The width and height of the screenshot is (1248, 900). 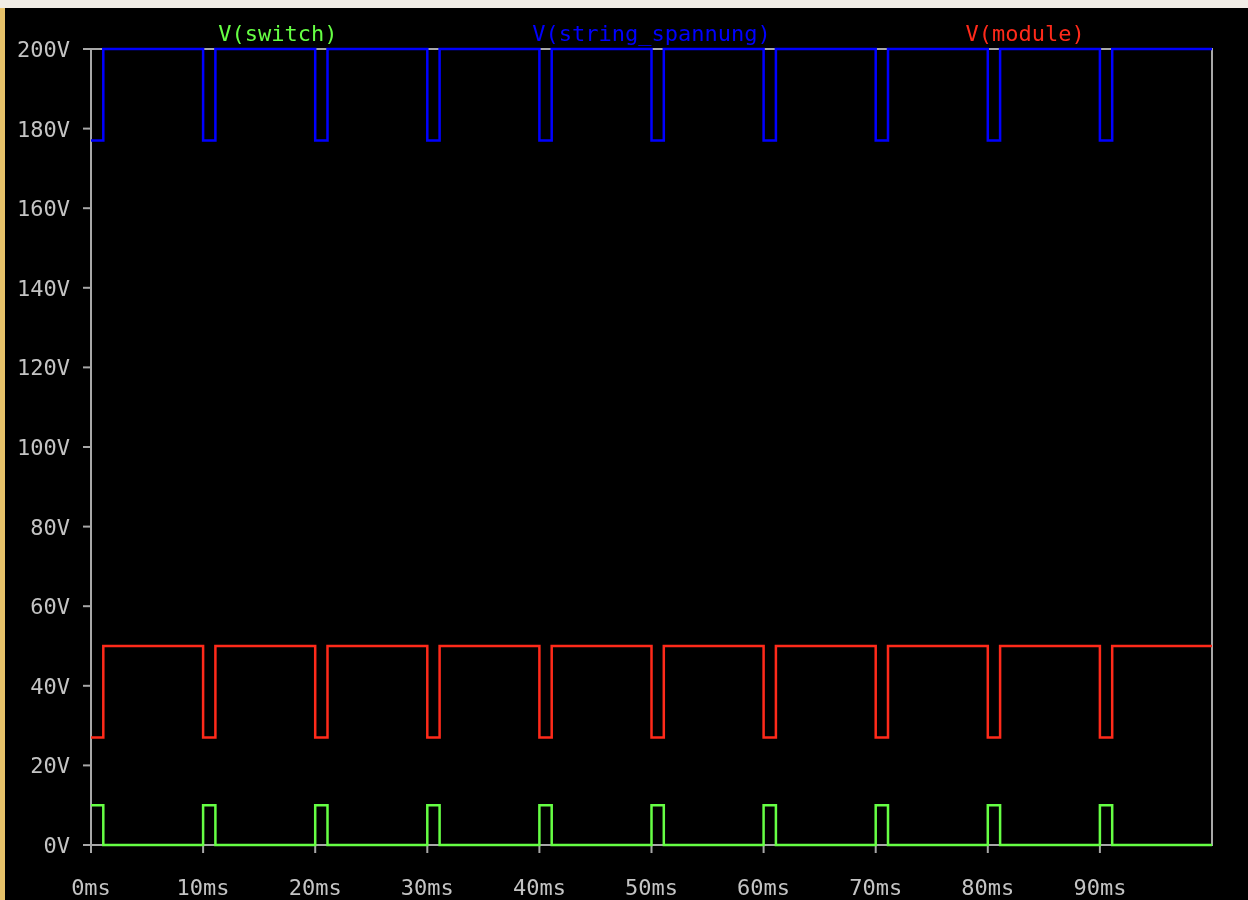 I want to click on y-tick-label: 0V, so click(x=56, y=845).